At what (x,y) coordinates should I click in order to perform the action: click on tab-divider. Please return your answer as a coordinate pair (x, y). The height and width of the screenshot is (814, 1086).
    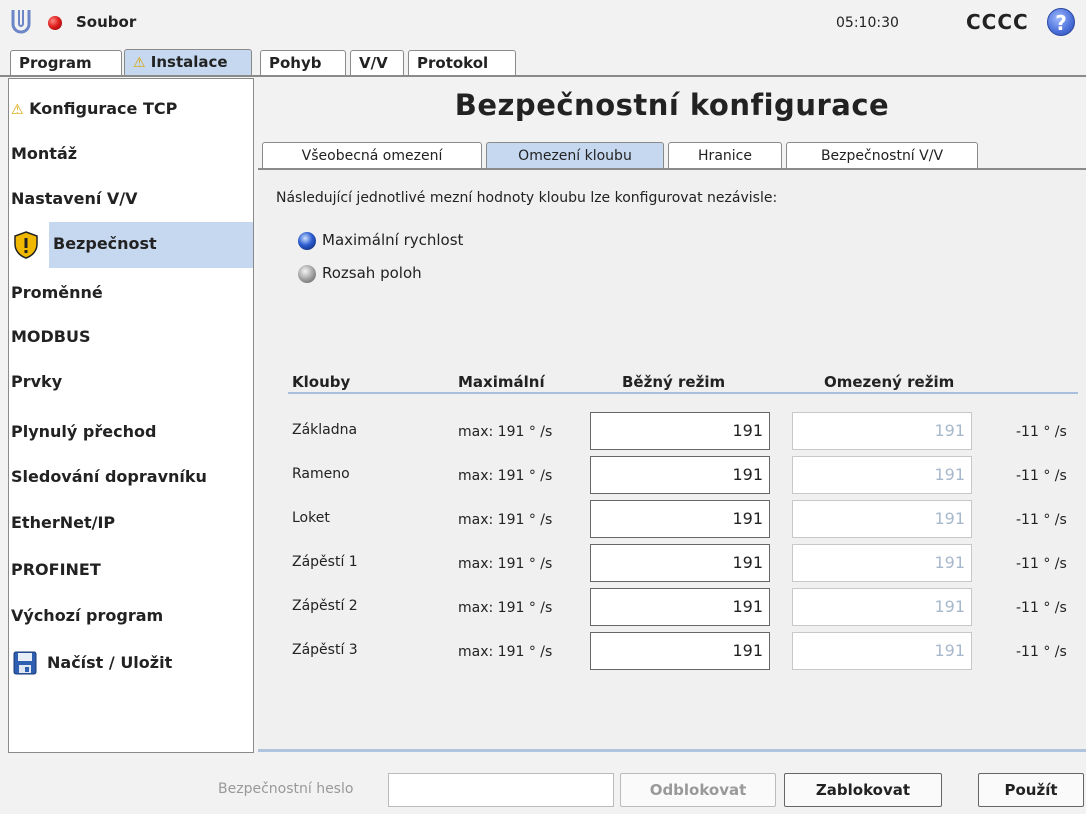
    Looking at the image, I should click on (543, 76).